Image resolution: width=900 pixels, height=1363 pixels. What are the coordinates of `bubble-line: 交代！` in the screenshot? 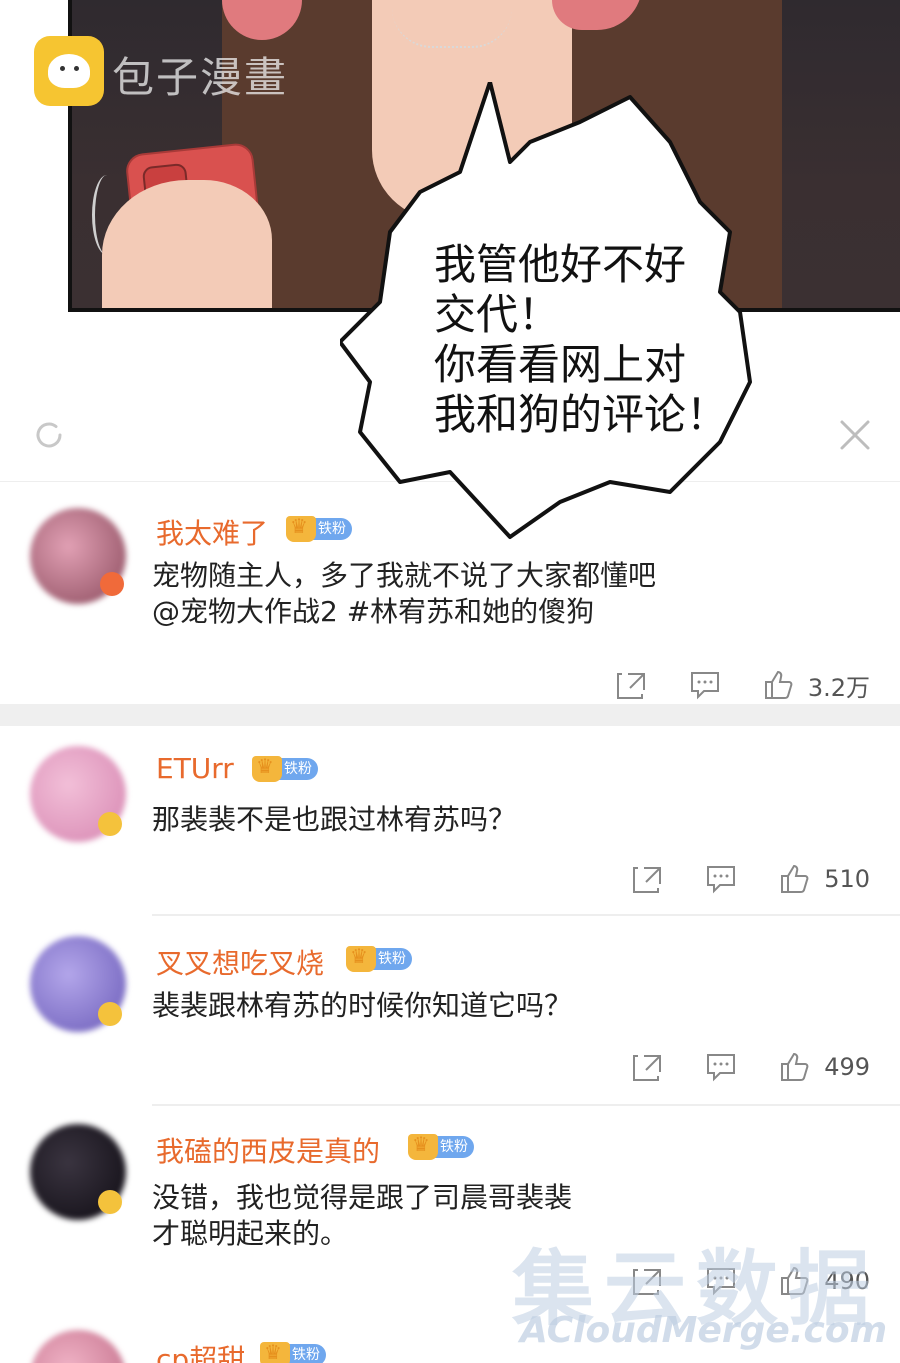 It's located at (497, 314).